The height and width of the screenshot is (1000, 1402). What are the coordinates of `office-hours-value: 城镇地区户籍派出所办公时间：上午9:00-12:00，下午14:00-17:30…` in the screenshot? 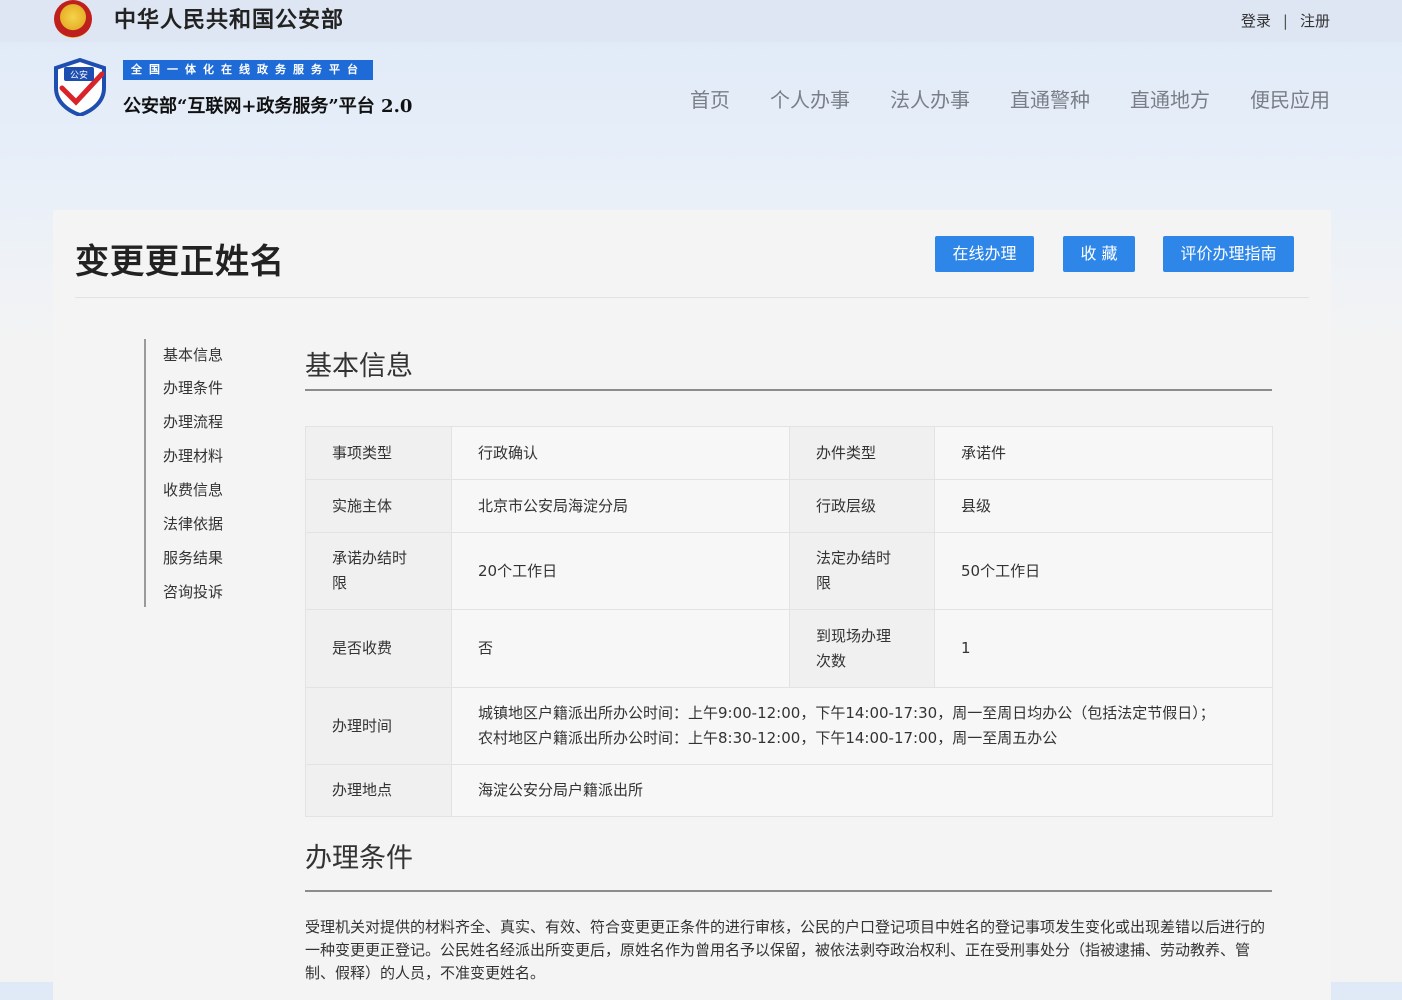 It's located at (862, 726).